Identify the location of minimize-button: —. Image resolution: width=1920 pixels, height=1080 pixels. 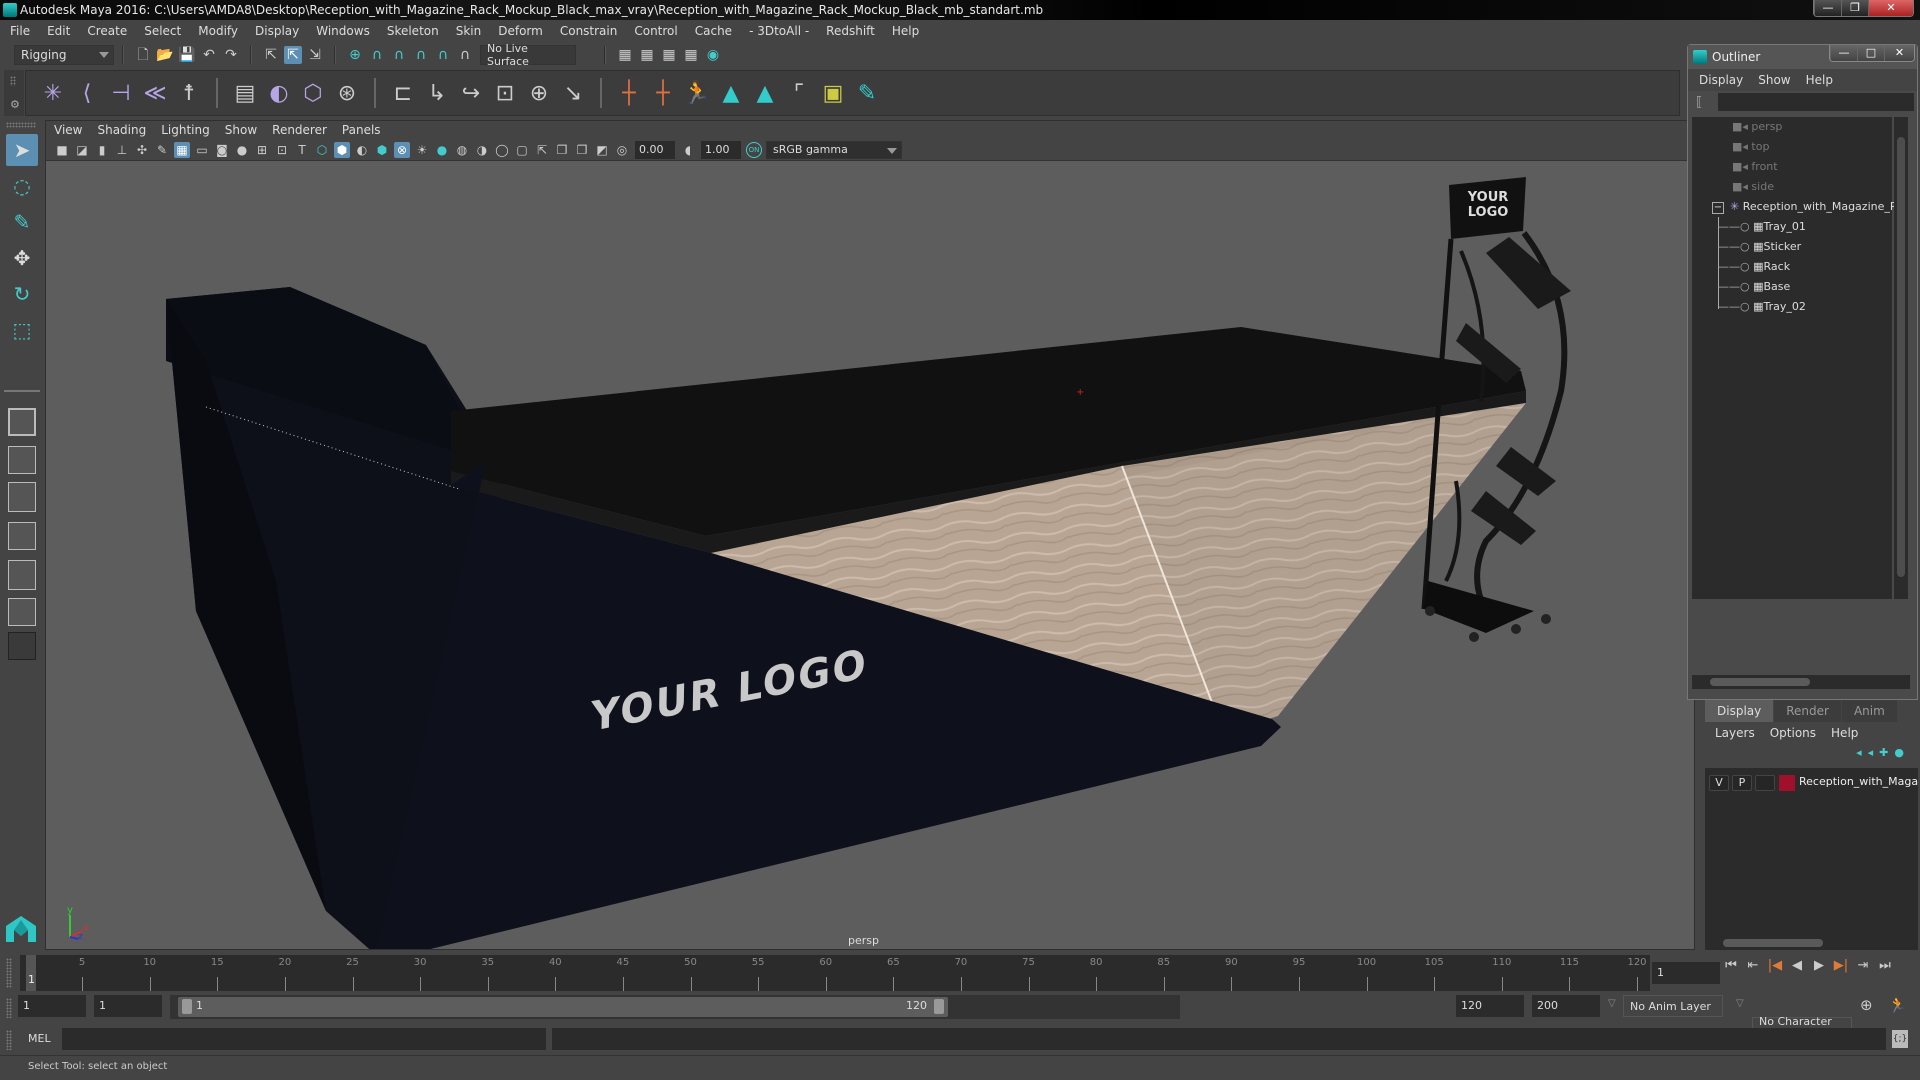
(1827, 8).